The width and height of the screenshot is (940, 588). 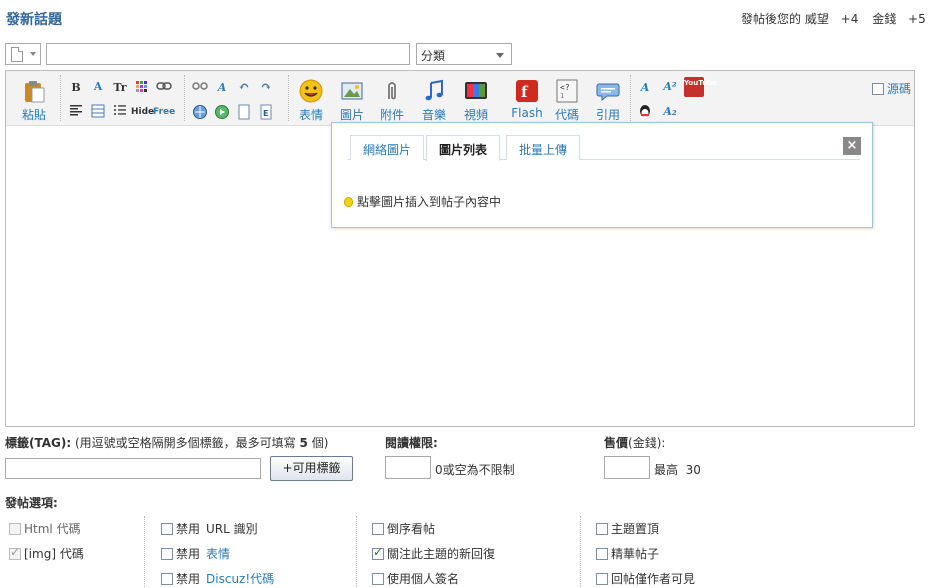 What do you see at coordinates (878, 89) in the screenshot?
I see `source-checkbox` at bounding box center [878, 89].